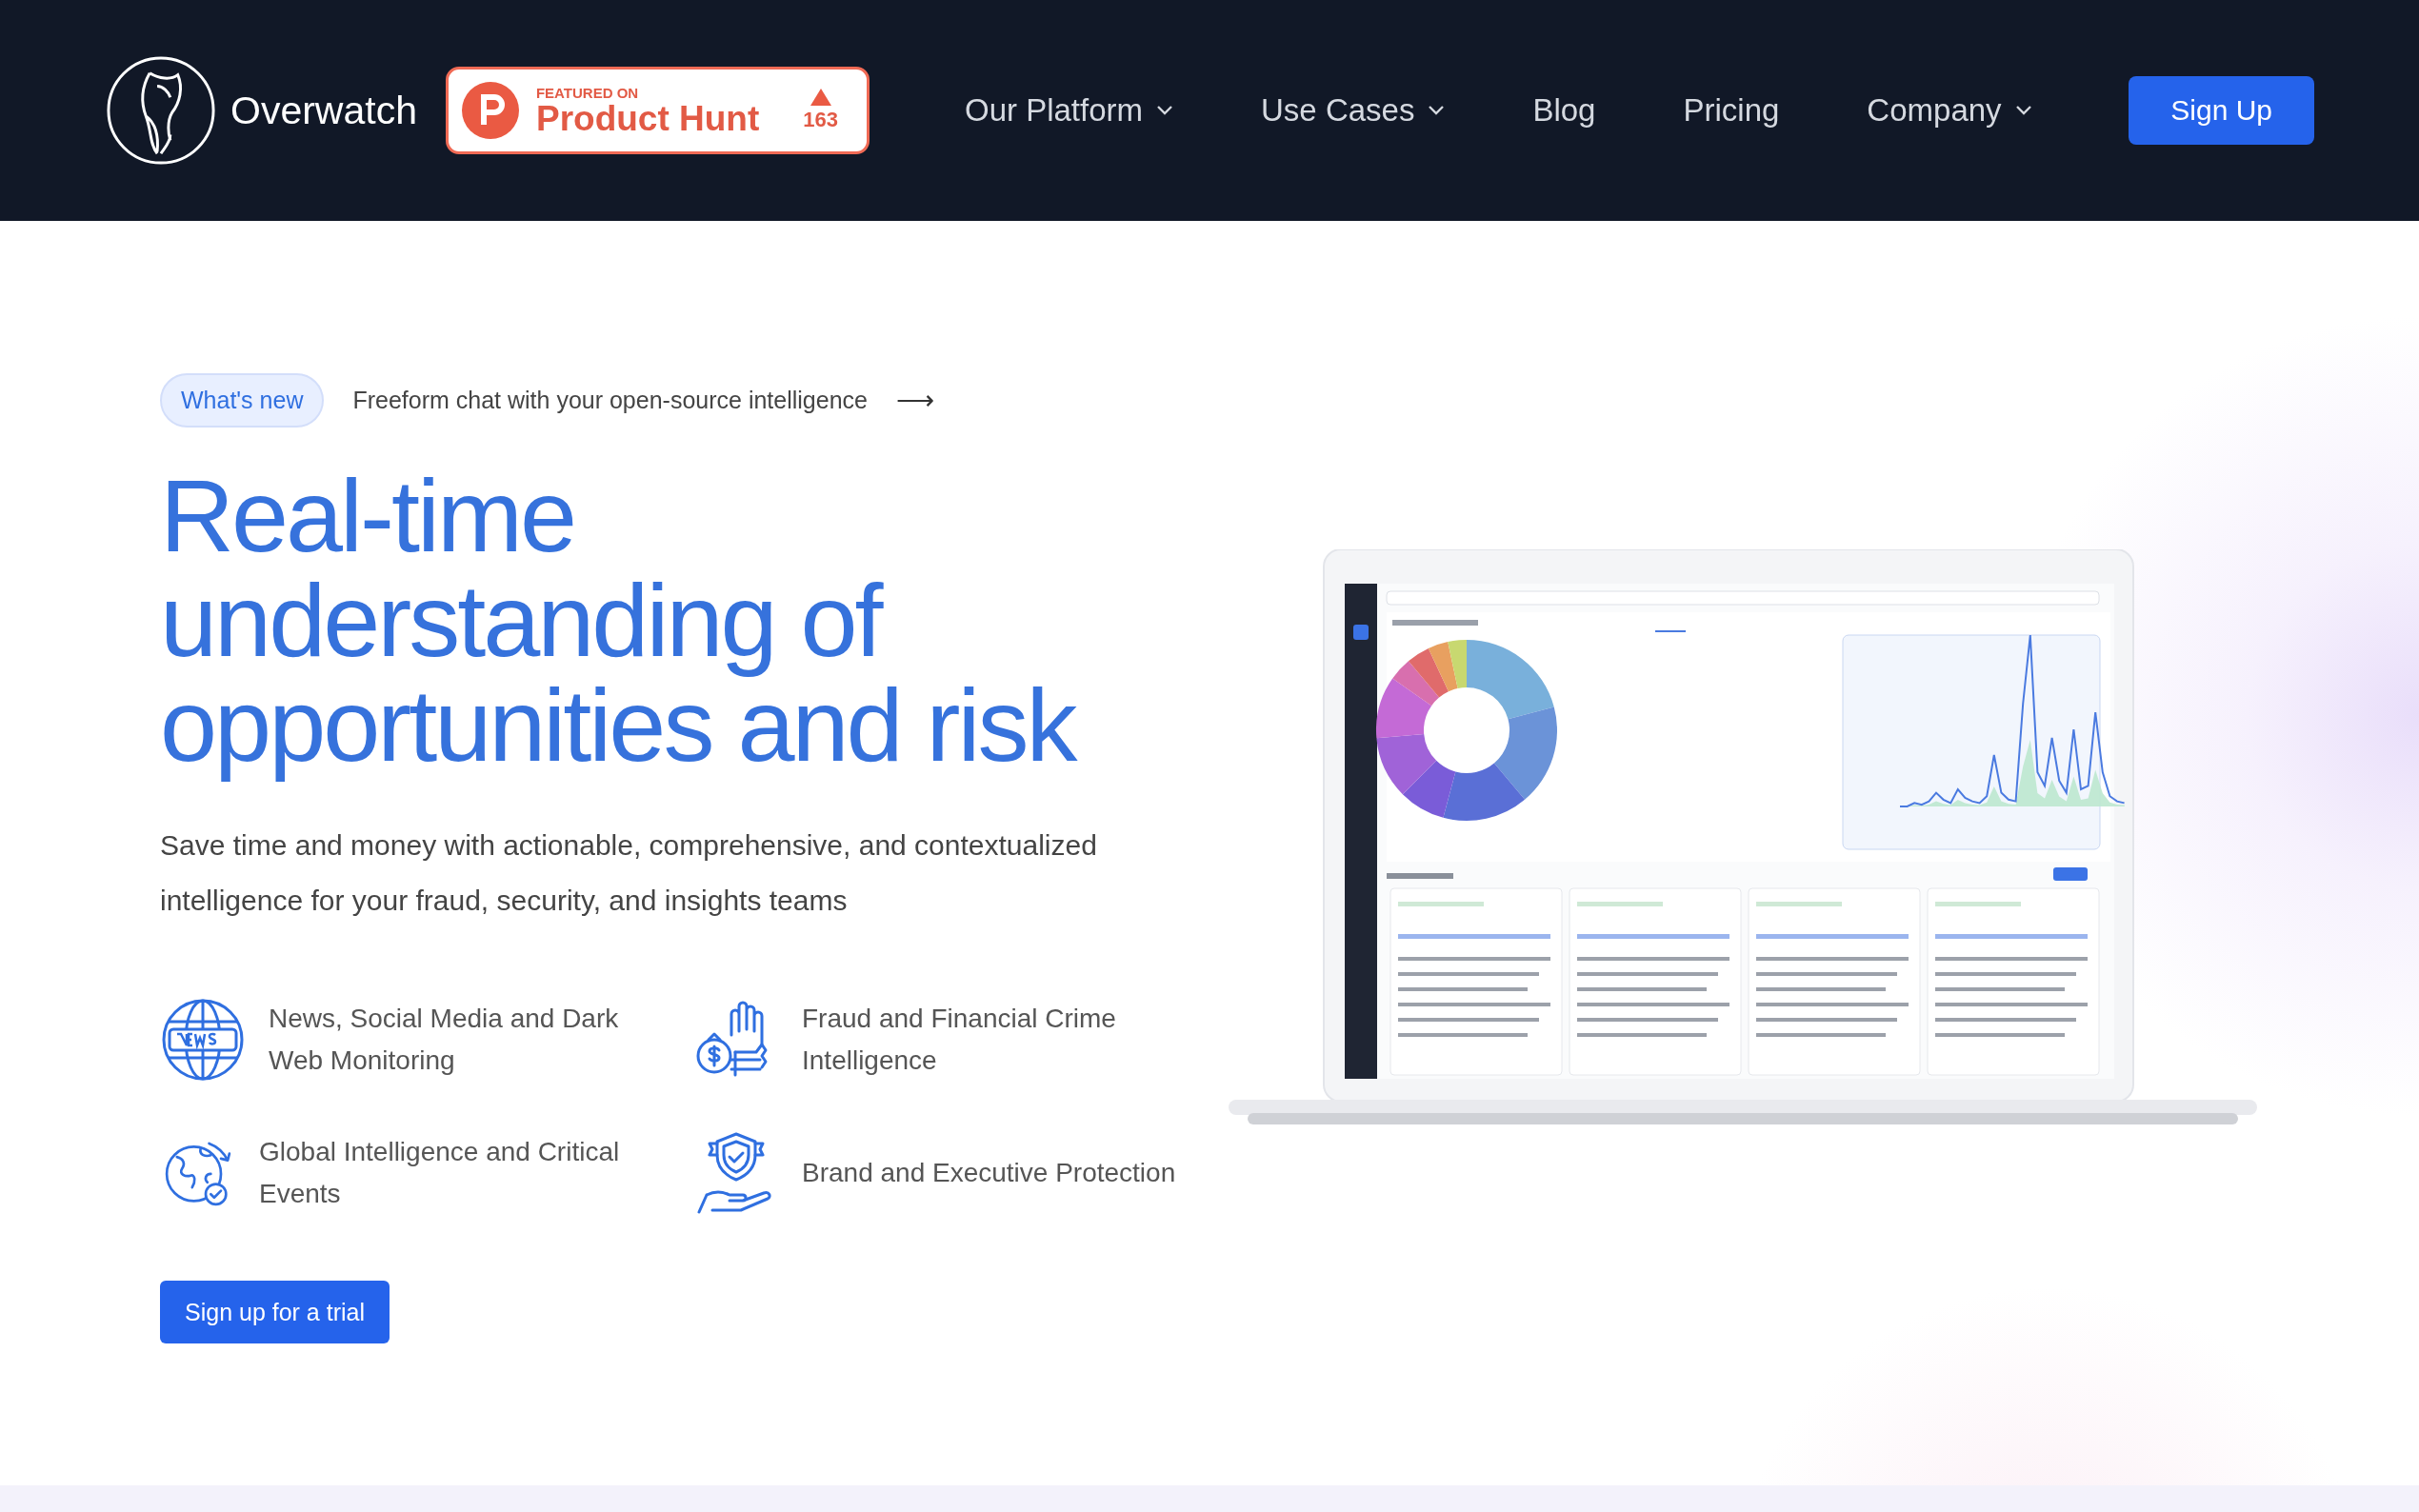 This screenshot has height=1512, width=2419. Describe the element at coordinates (1564, 110) in the screenshot. I see `nav-link: Blog` at that location.